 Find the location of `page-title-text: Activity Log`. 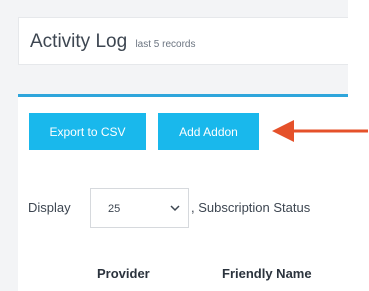

page-title-text: Activity Log is located at coordinates (79, 41).